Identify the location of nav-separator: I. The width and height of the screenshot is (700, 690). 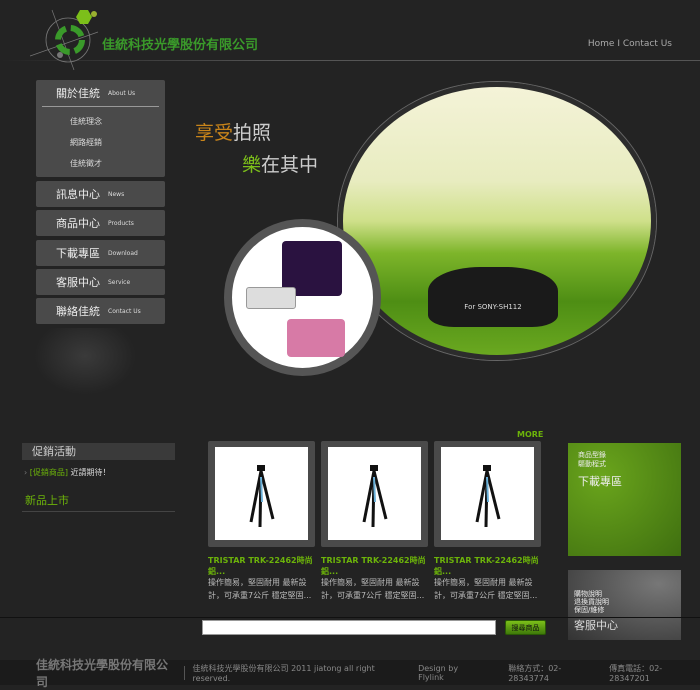
(618, 44).